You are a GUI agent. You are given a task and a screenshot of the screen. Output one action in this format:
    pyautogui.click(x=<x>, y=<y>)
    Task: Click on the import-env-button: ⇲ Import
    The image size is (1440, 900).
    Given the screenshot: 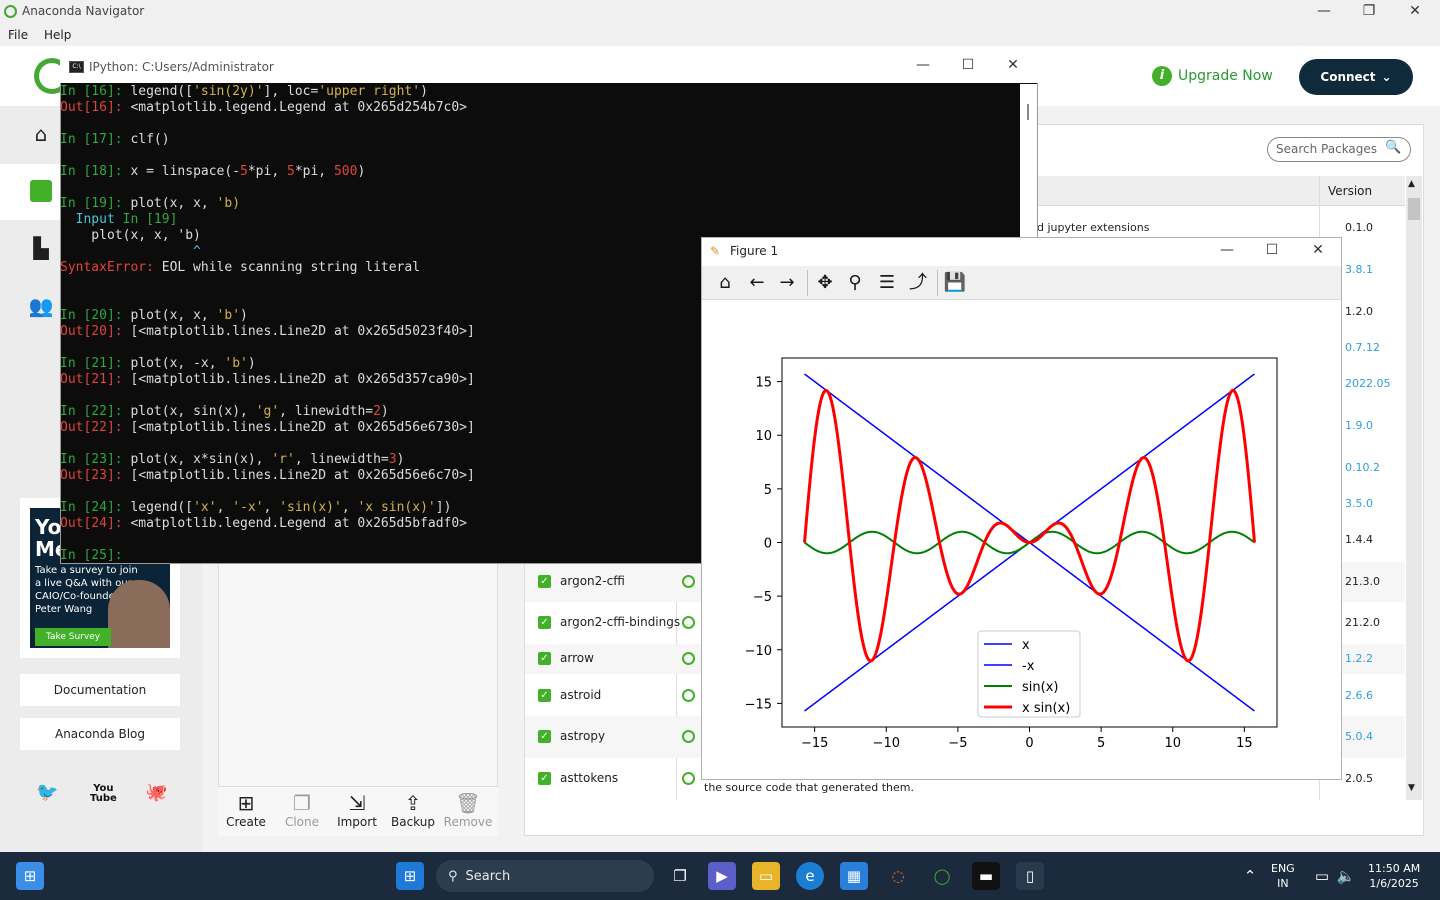 What is the action you would take?
    pyautogui.click(x=357, y=810)
    